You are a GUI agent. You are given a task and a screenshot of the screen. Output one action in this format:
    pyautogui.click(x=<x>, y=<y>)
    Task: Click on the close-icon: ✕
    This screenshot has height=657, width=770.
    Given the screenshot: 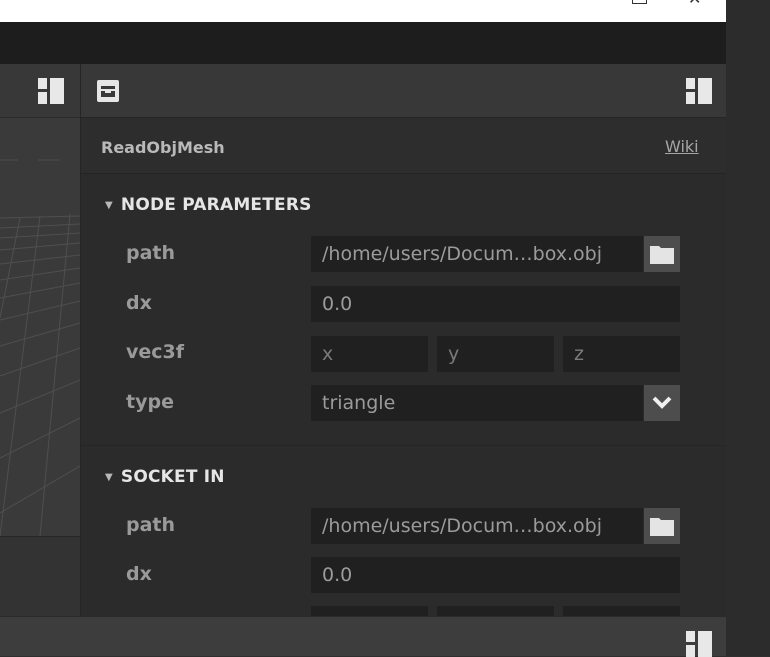 What is the action you would take?
    pyautogui.click(x=694, y=3)
    